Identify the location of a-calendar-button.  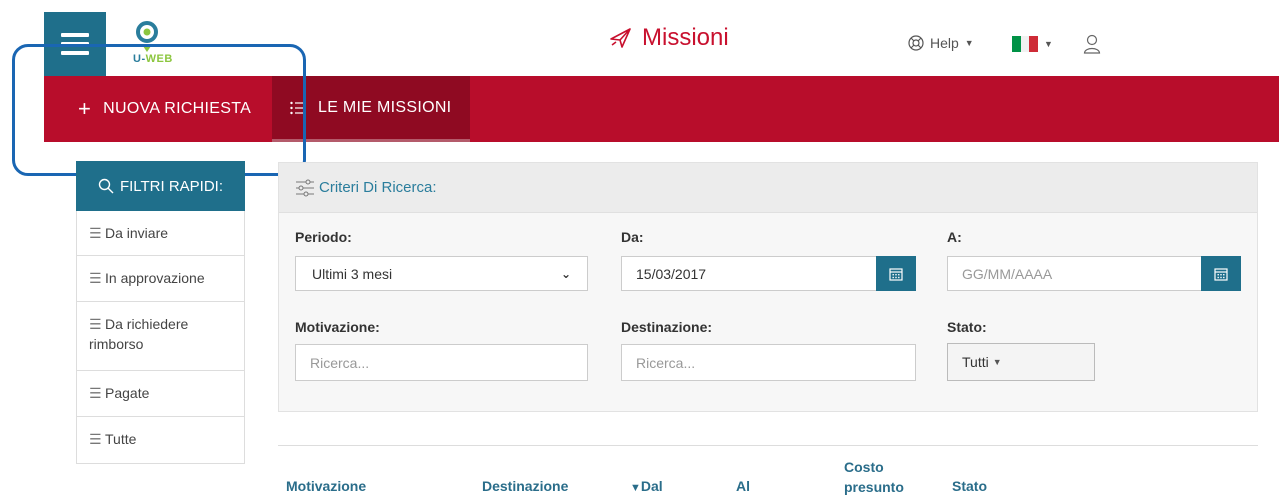
(1221, 273).